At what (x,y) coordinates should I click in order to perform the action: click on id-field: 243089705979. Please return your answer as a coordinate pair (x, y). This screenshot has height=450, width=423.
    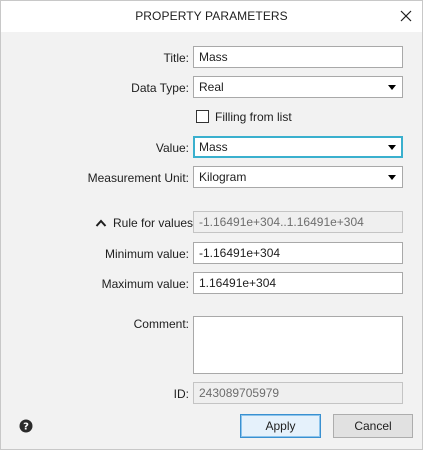
    Looking at the image, I should click on (298, 393).